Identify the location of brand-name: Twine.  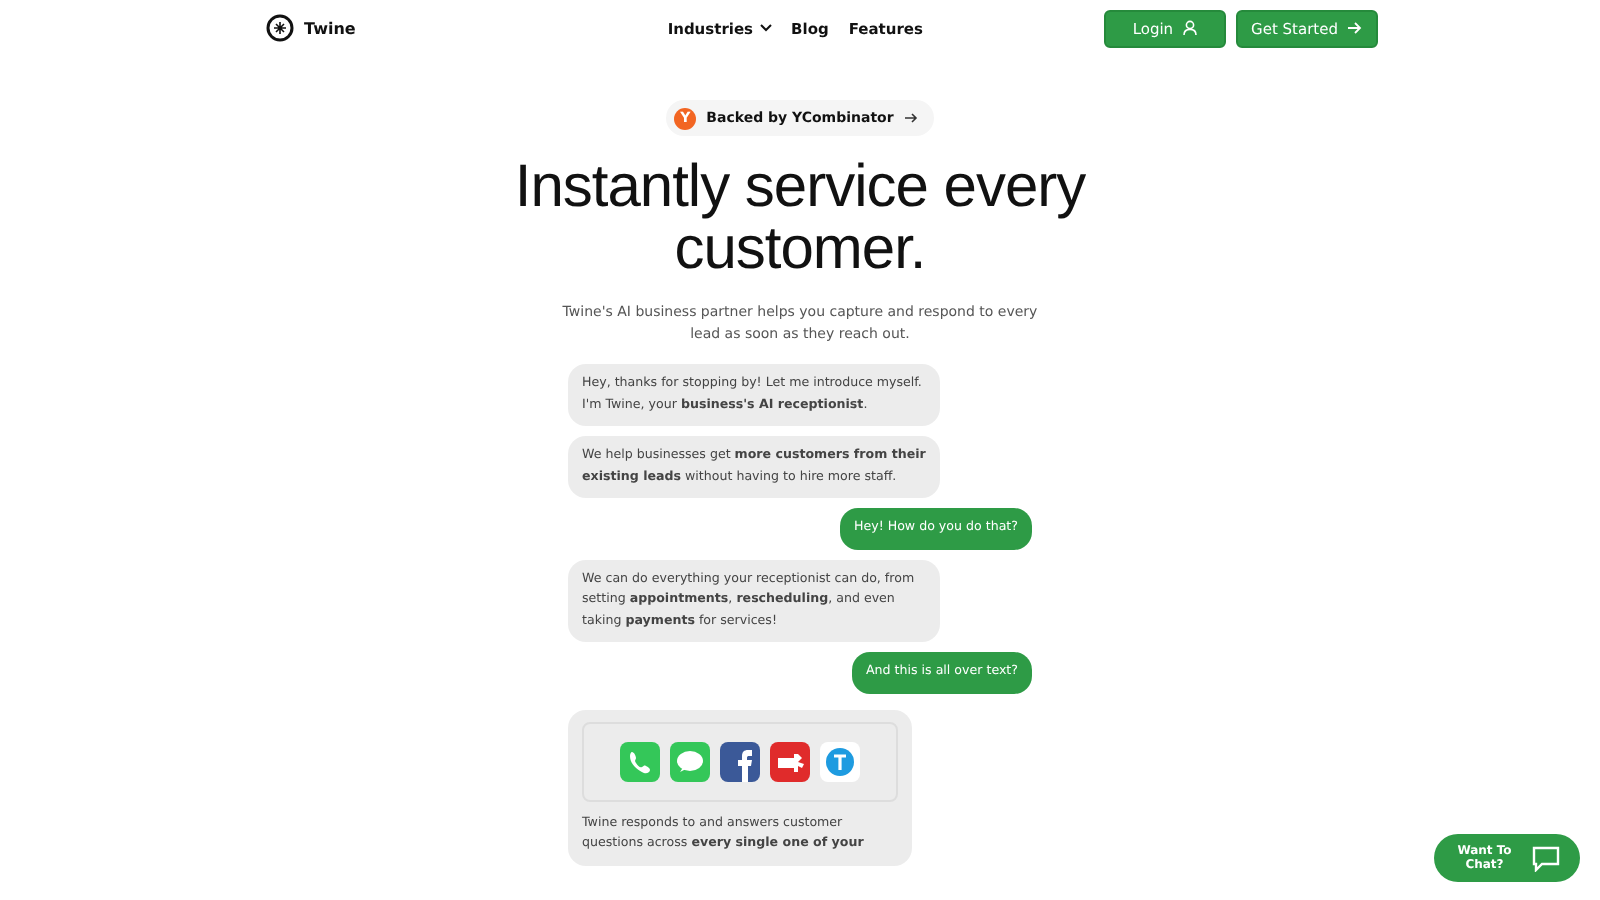
(330, 28).